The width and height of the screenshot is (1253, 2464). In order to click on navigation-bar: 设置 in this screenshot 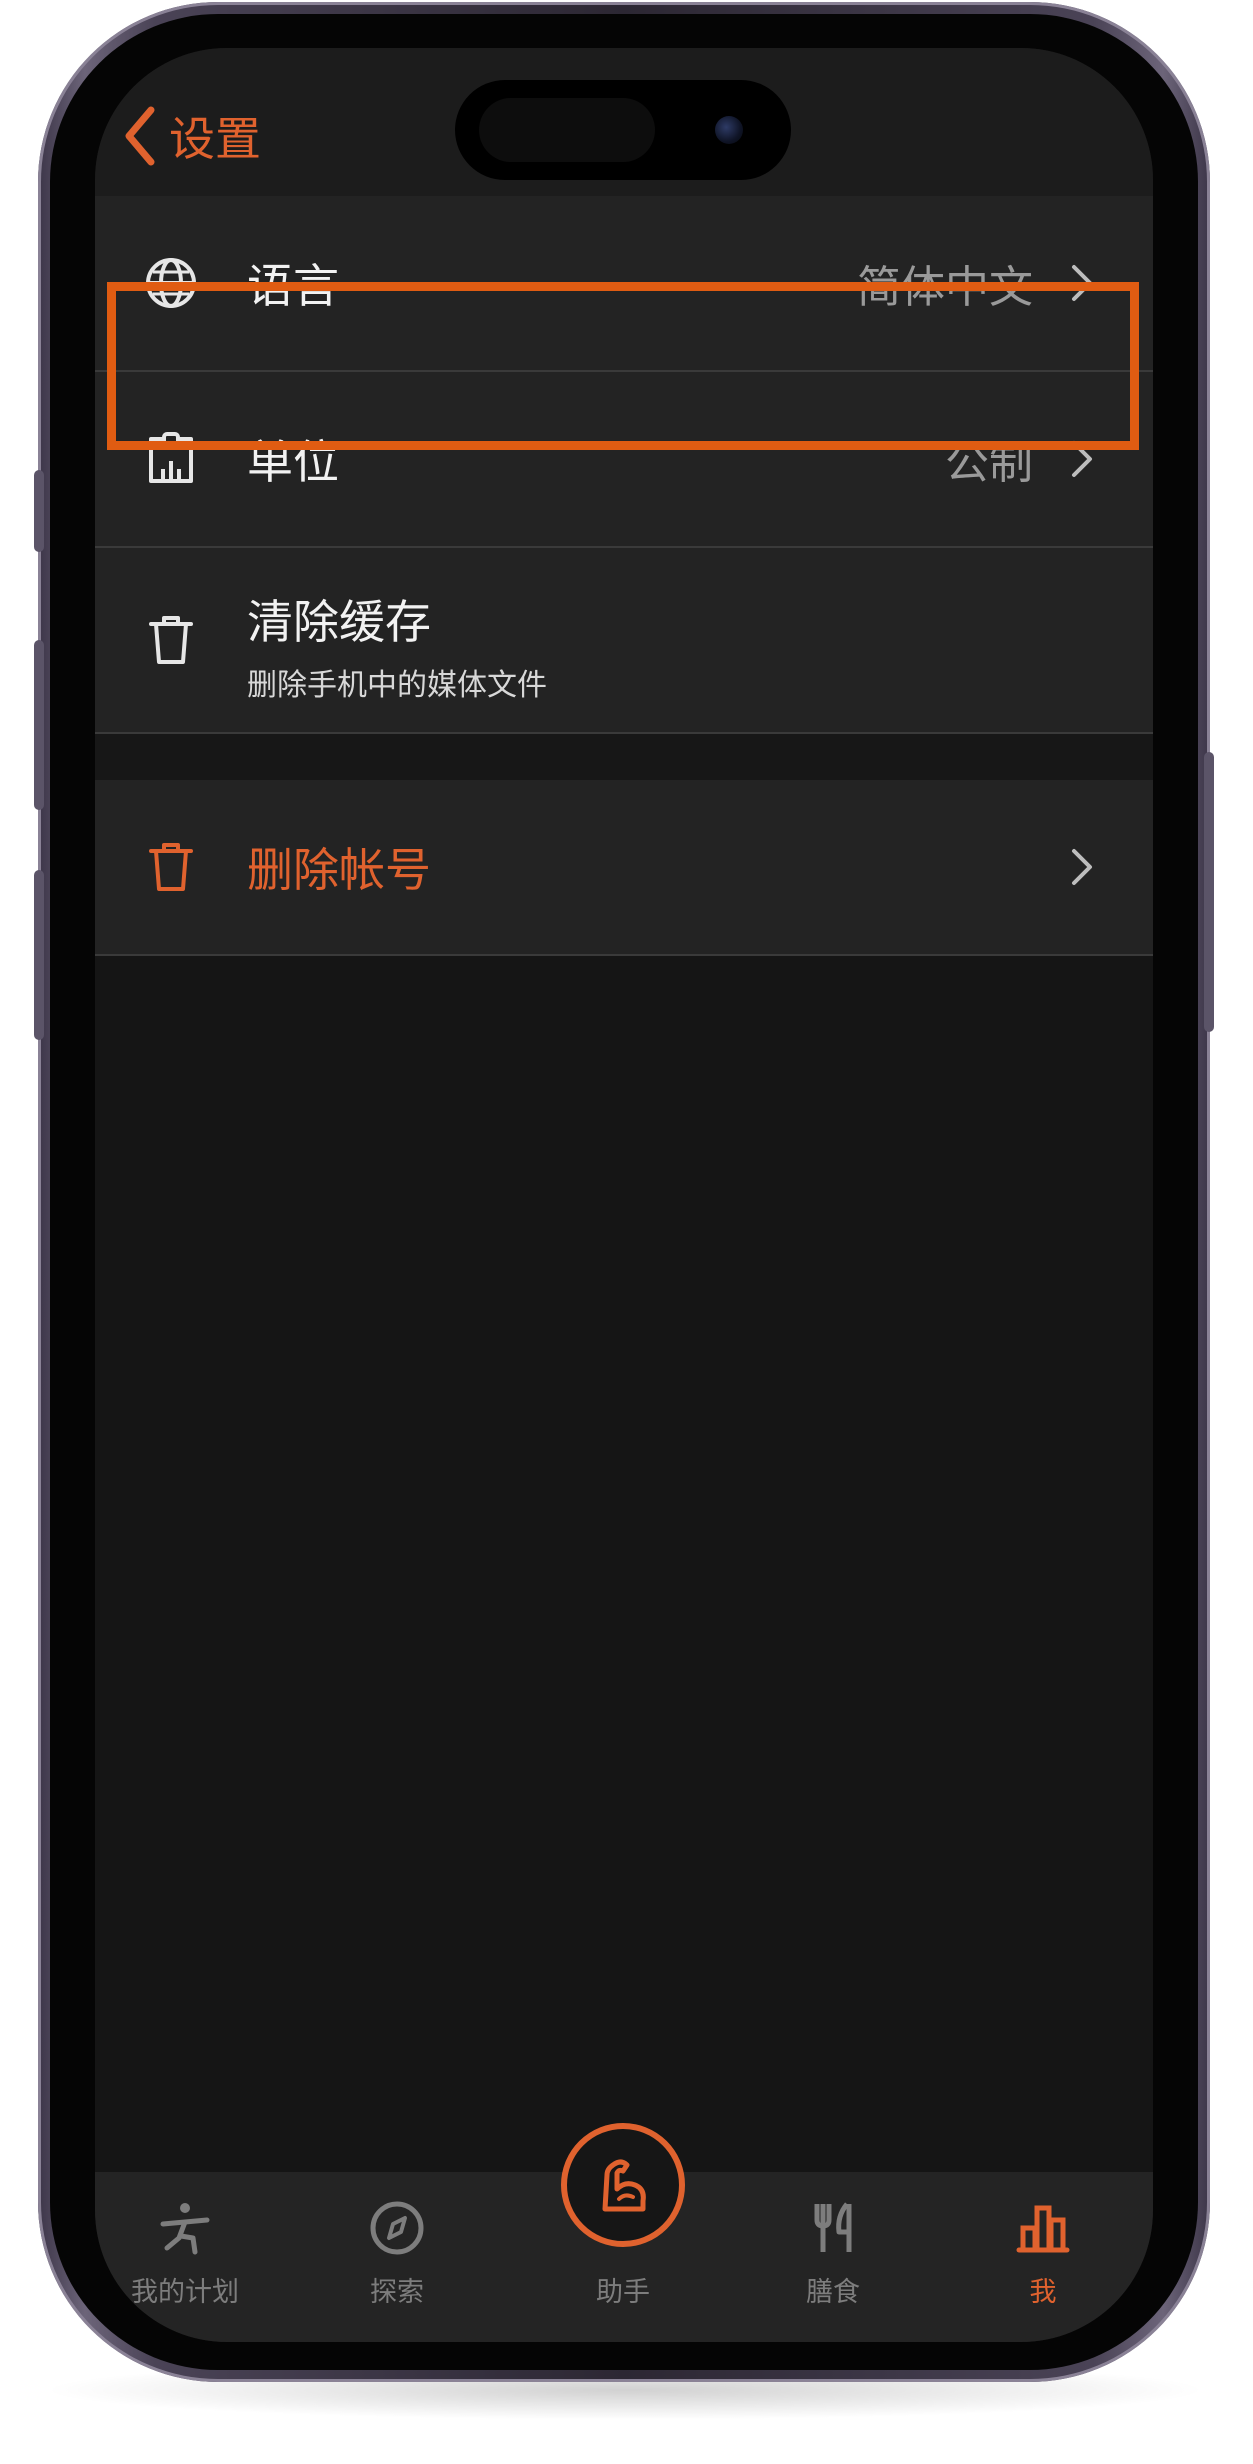, I will do `click(624, 122)`.